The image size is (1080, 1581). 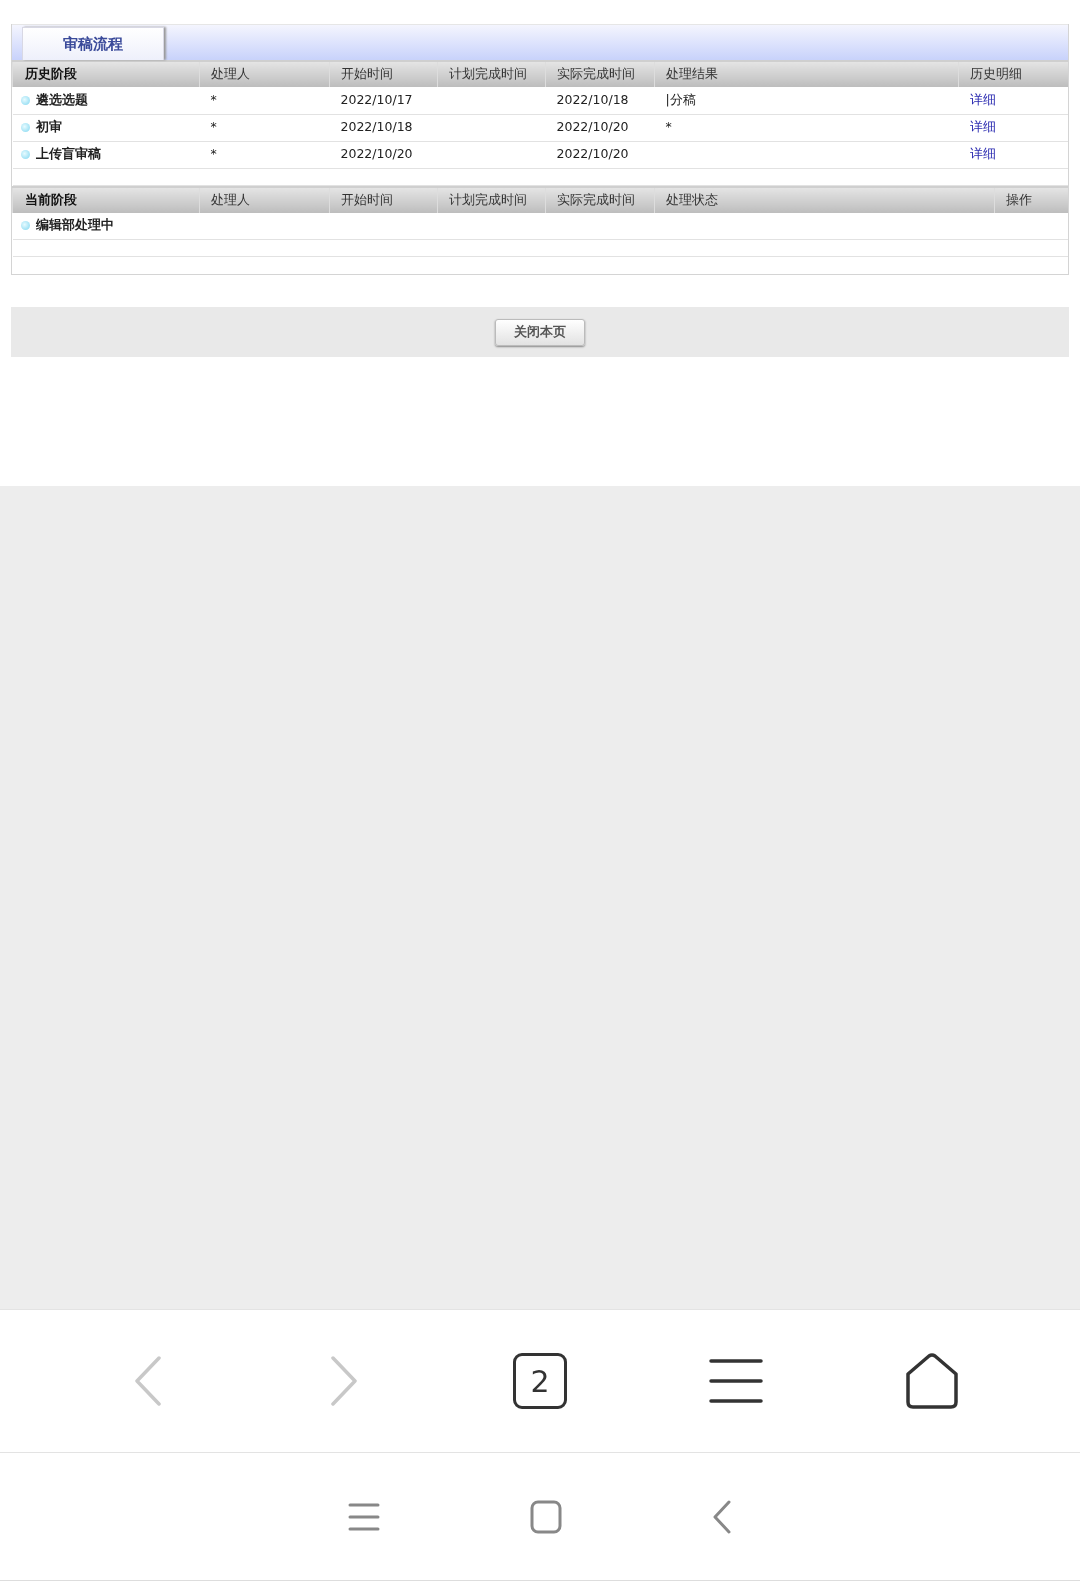 I want to click on home-icon, so click(x=932, y=1381).